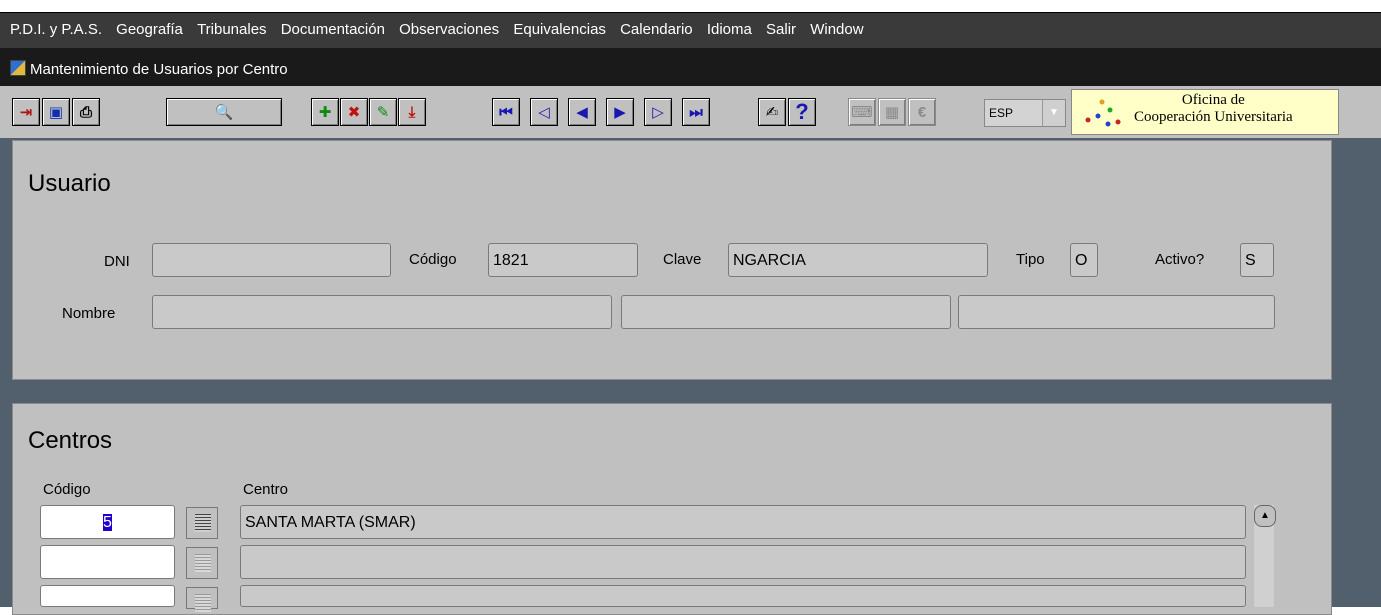 This screenshot has height=615, width=1381. What do you see at coordinates (582, 112) in the screenshot?
I see `previous-record-icon: ◀` at bounding box center [582, 112].